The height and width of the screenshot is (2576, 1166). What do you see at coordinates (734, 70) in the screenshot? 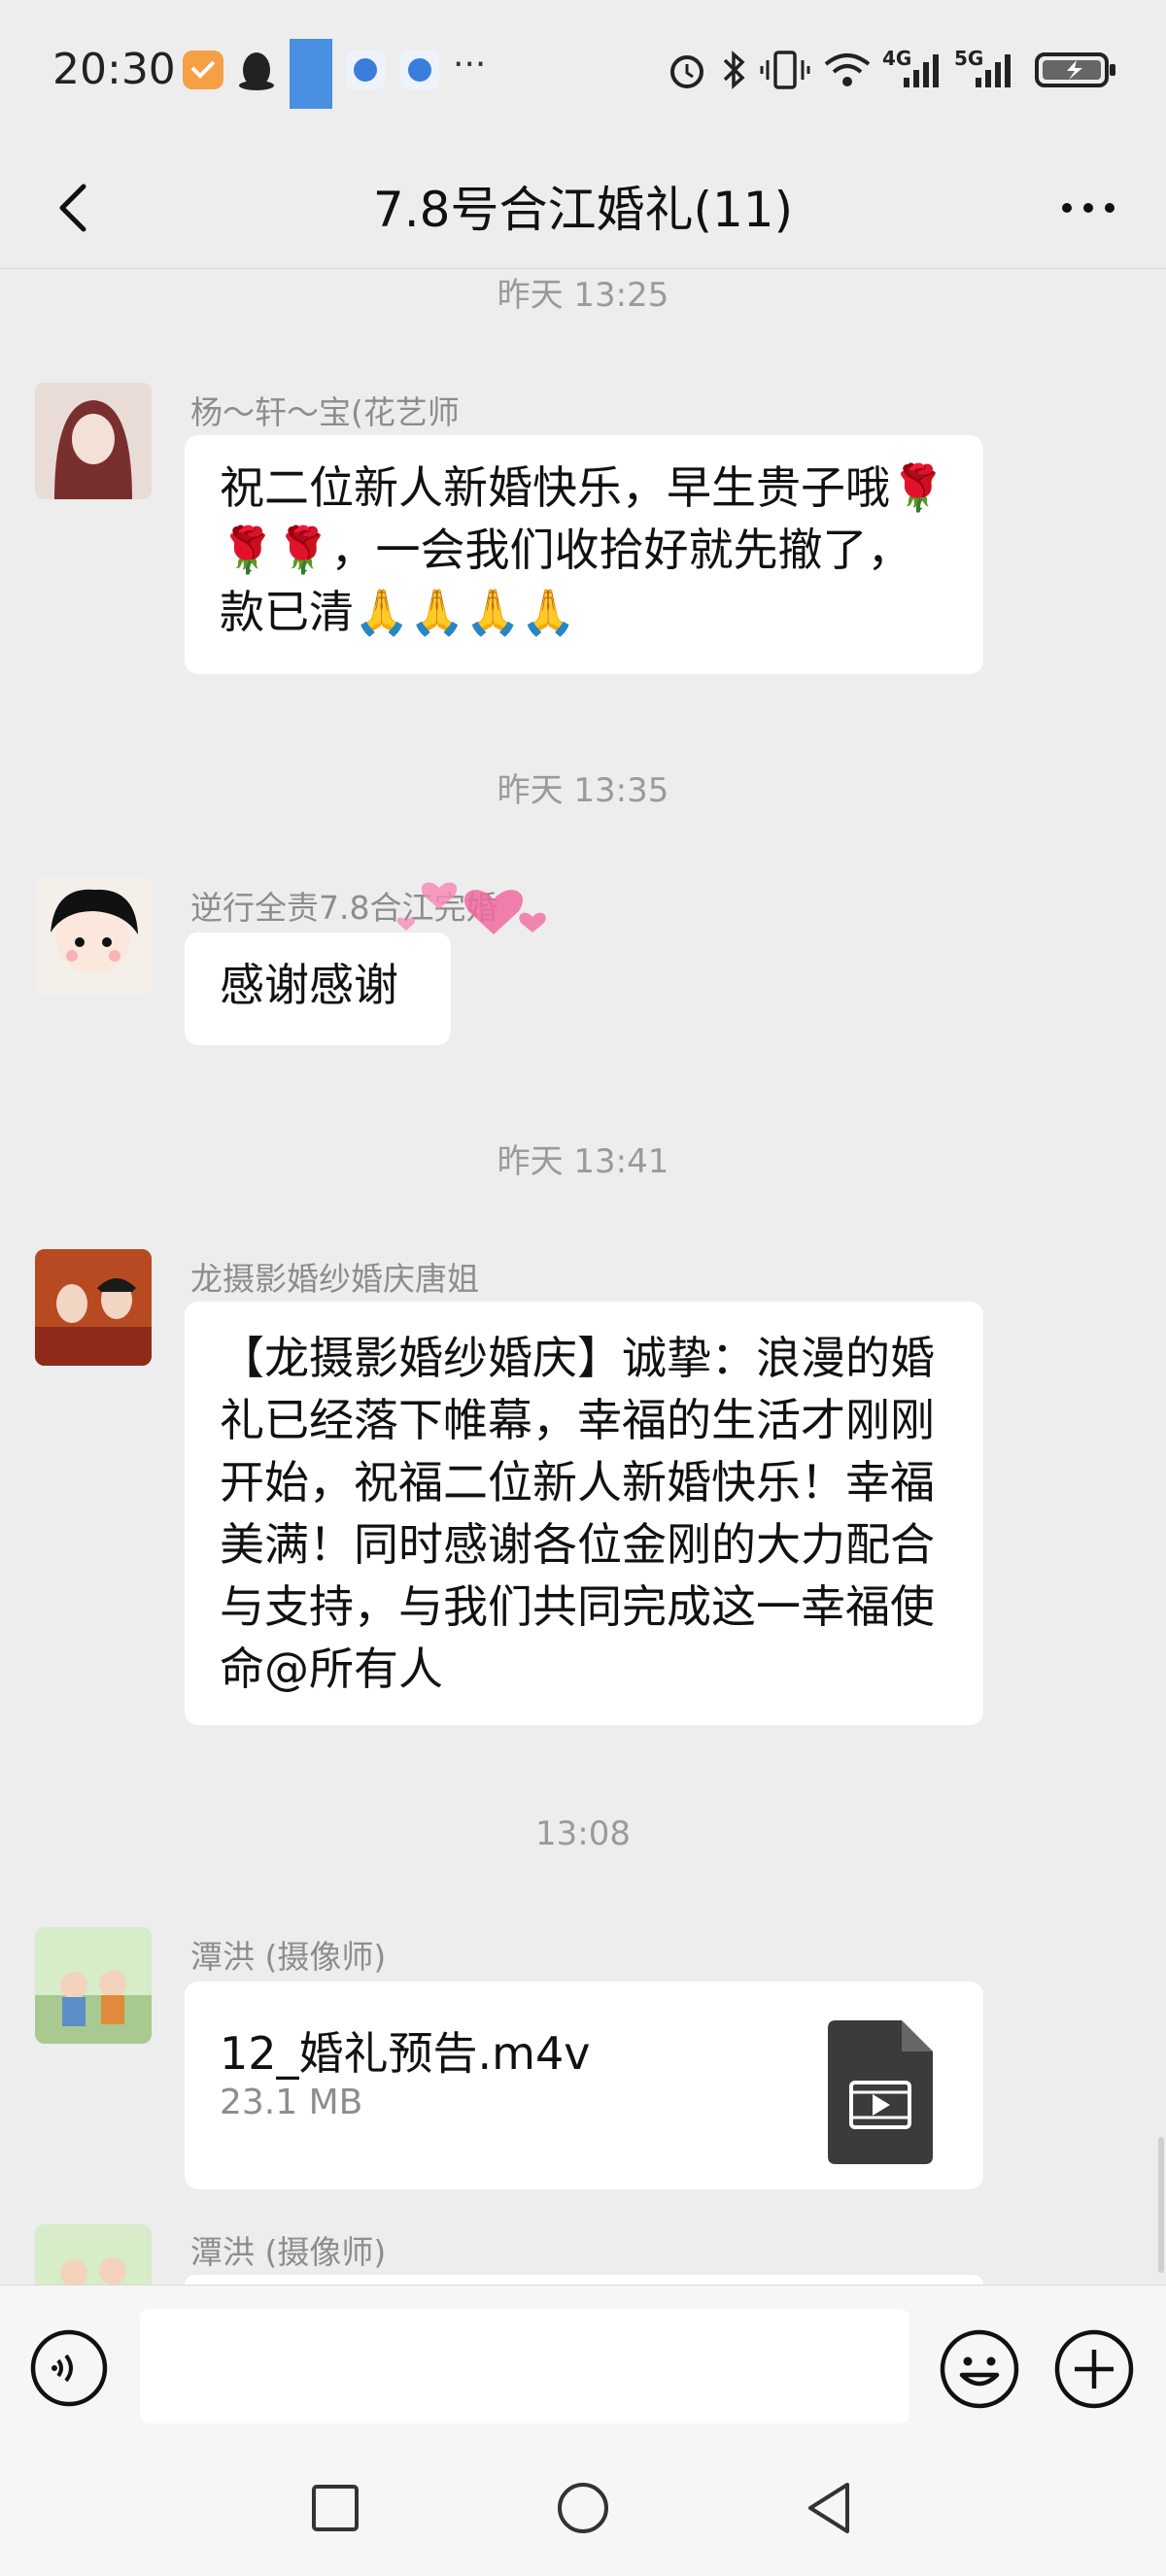
I see `bluetooth-icon` at bounding box center [734, 70].